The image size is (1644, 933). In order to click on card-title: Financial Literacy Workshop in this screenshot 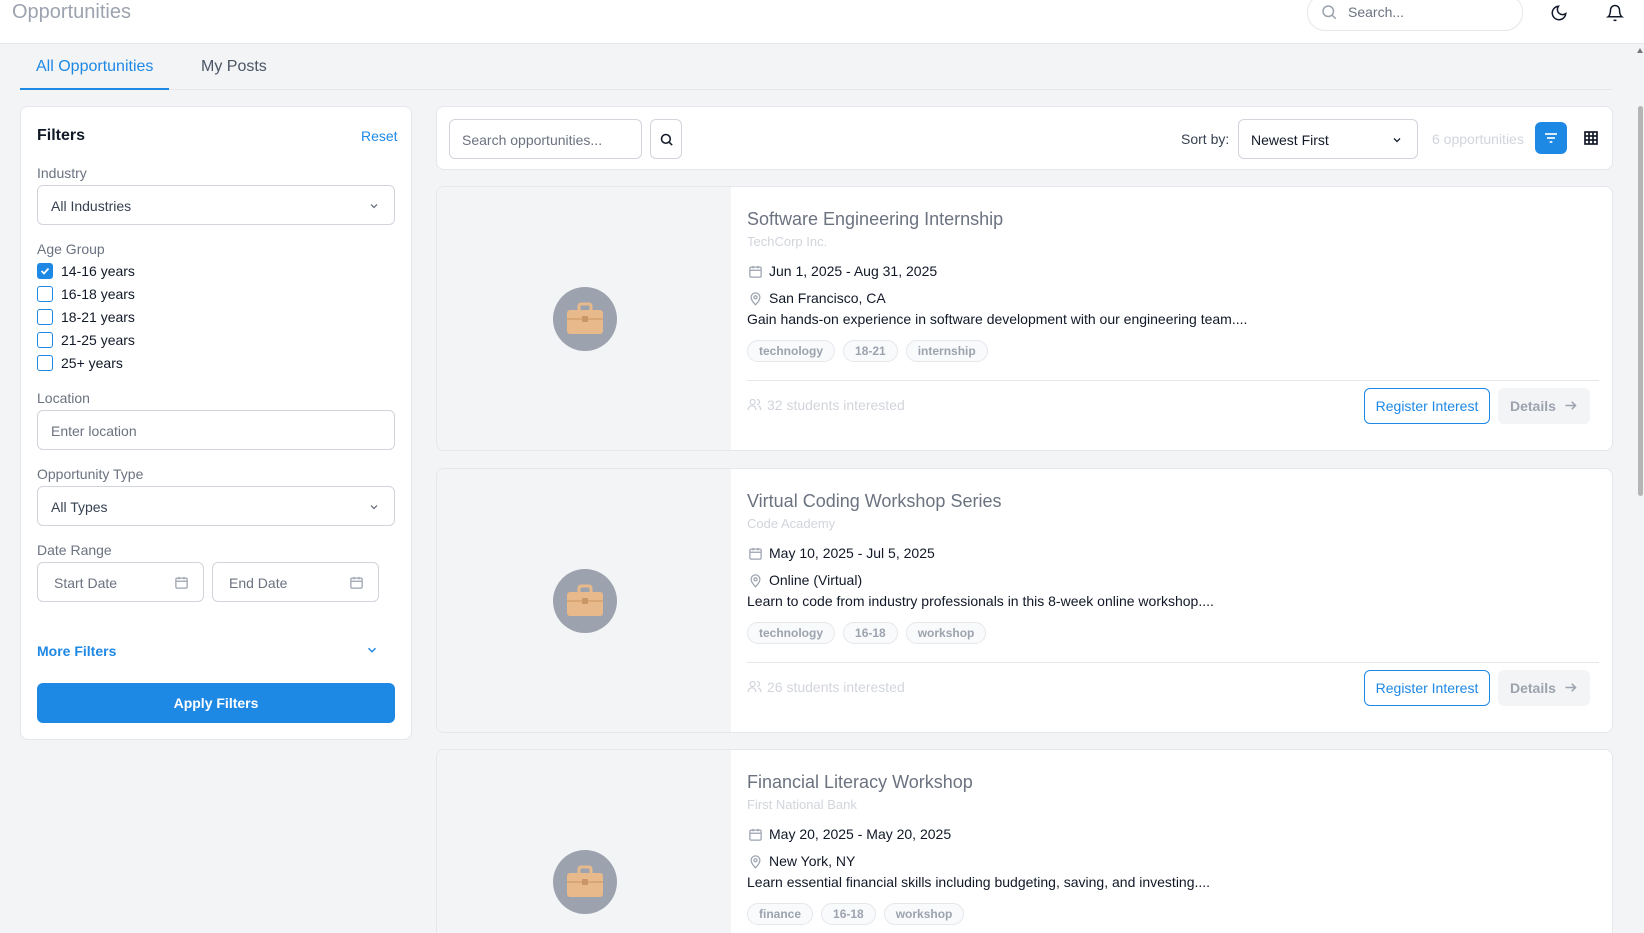, I will do `click(860, 782)`.